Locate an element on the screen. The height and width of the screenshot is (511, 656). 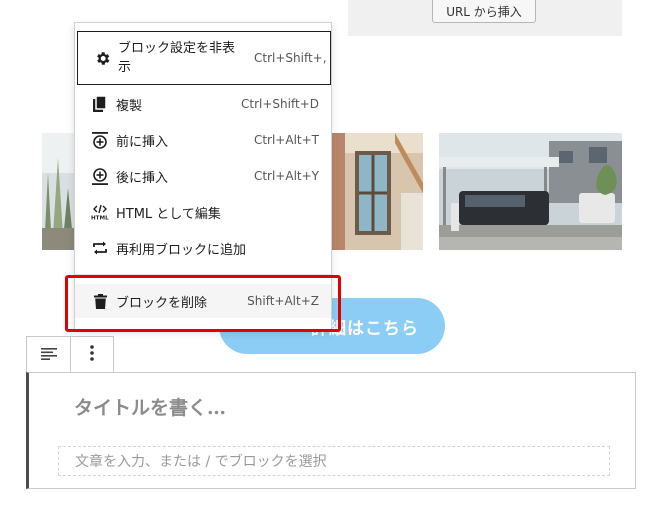
insert-after-icon is located at coordinates (100, 176).